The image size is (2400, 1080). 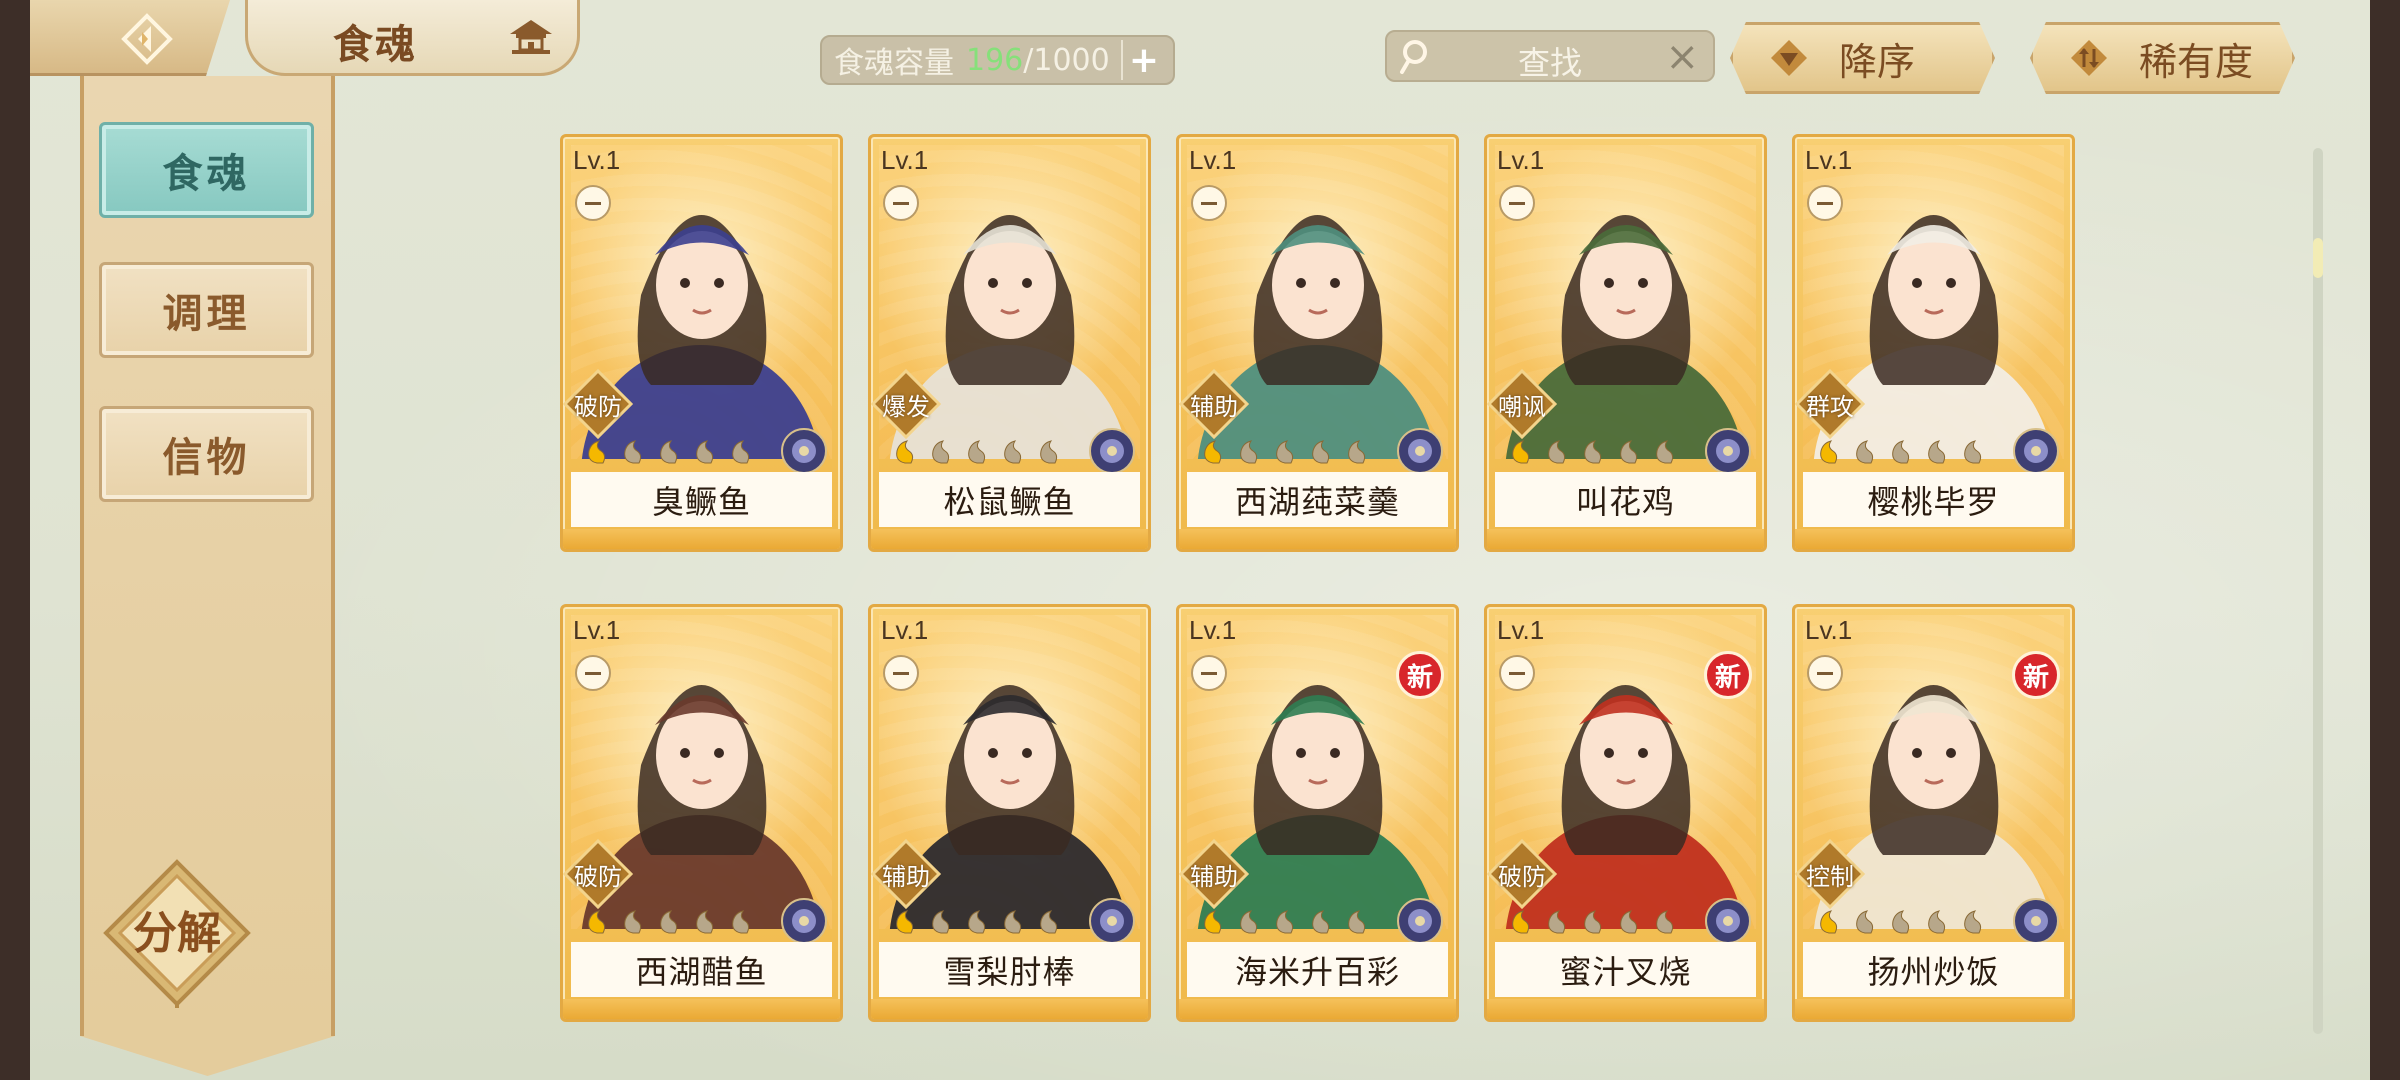 What do you see at coordinates (375, 45) in the screenshot?
I see `page-title: 食魂` at bounding box center [375, 45].